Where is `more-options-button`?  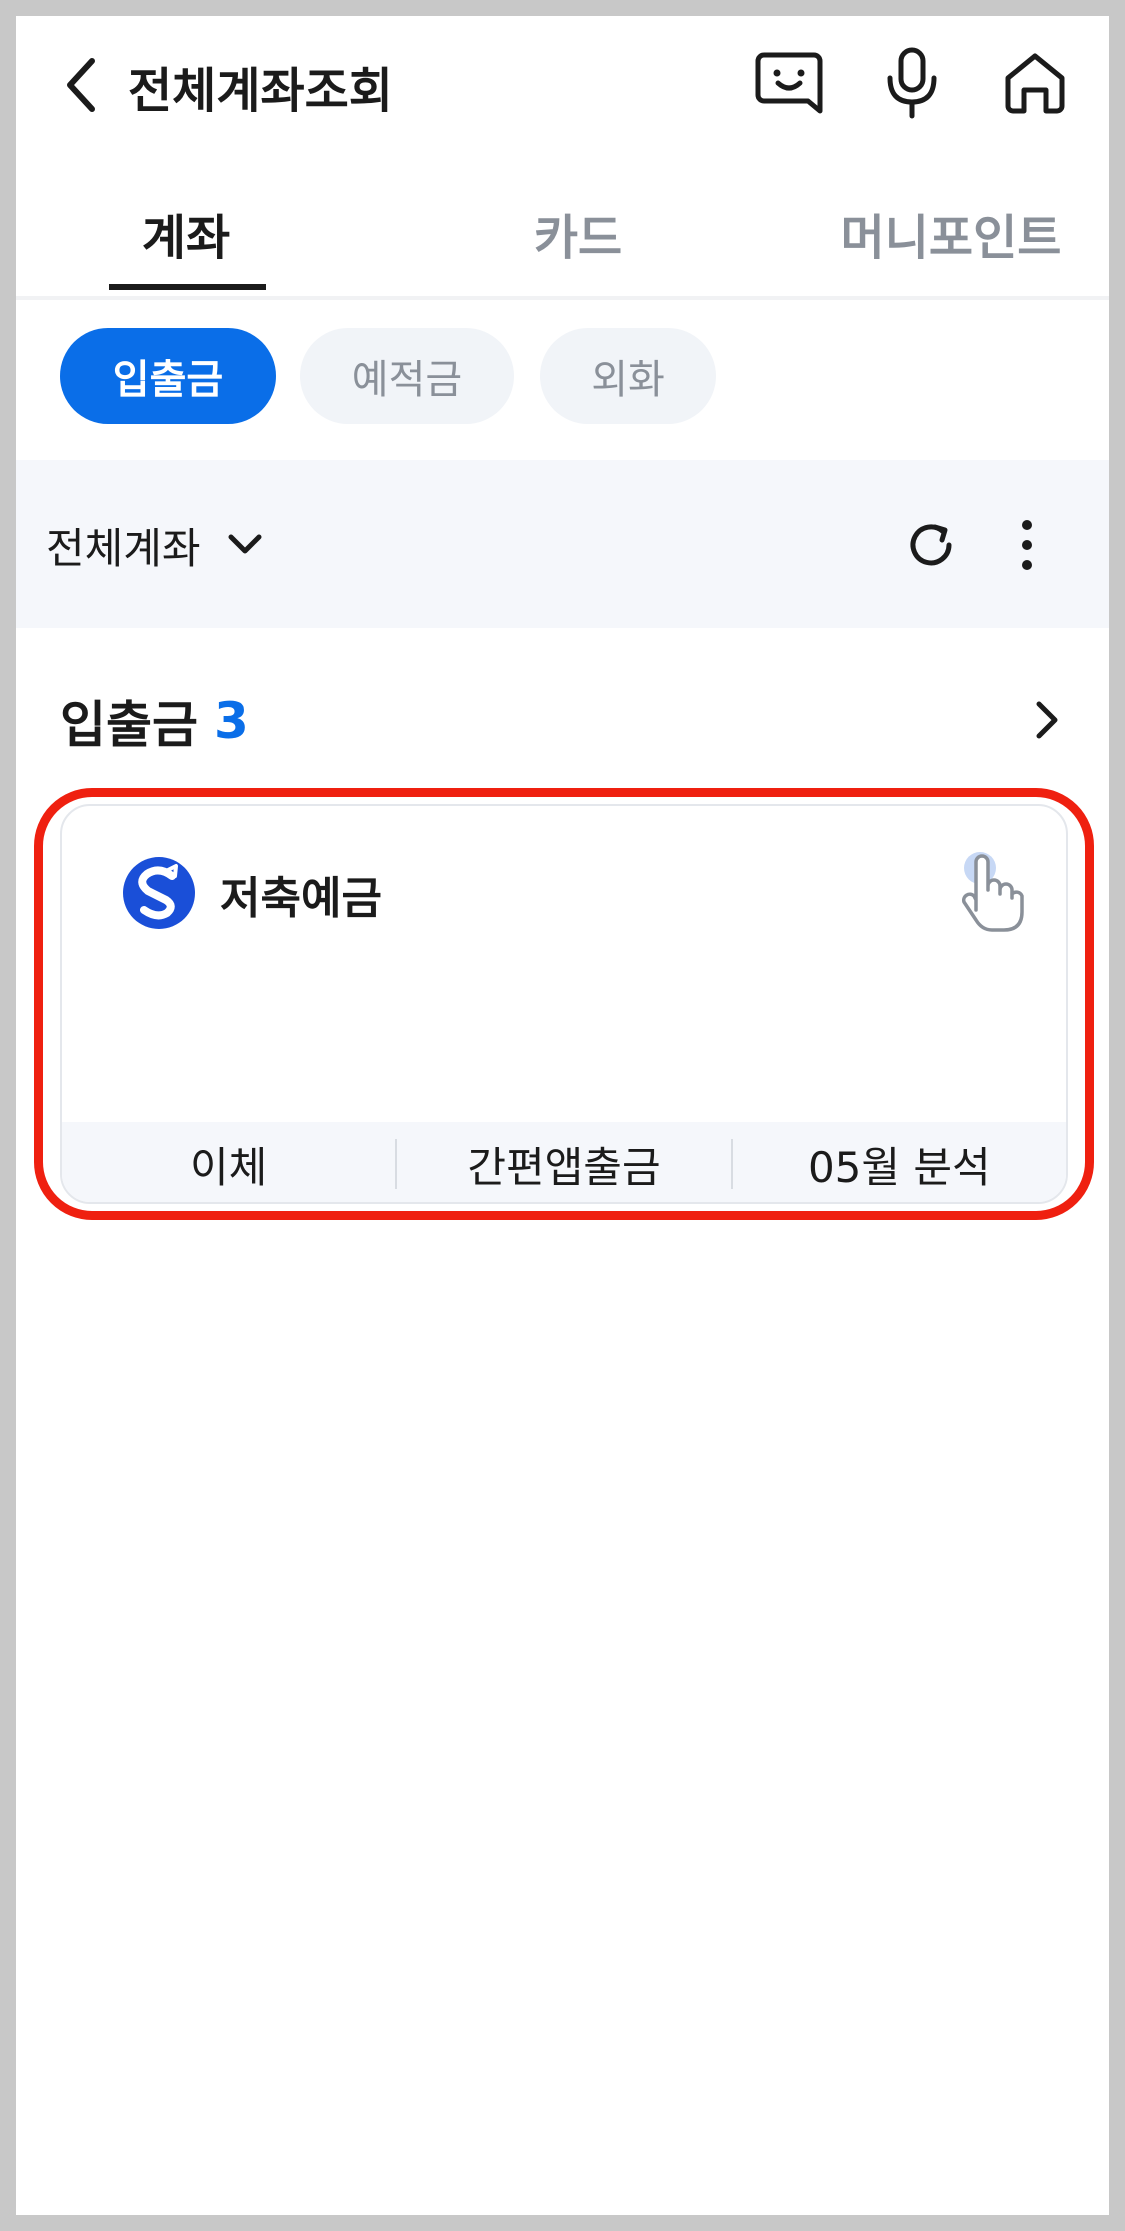 more-options-button is located at coordinates (1027, 545).